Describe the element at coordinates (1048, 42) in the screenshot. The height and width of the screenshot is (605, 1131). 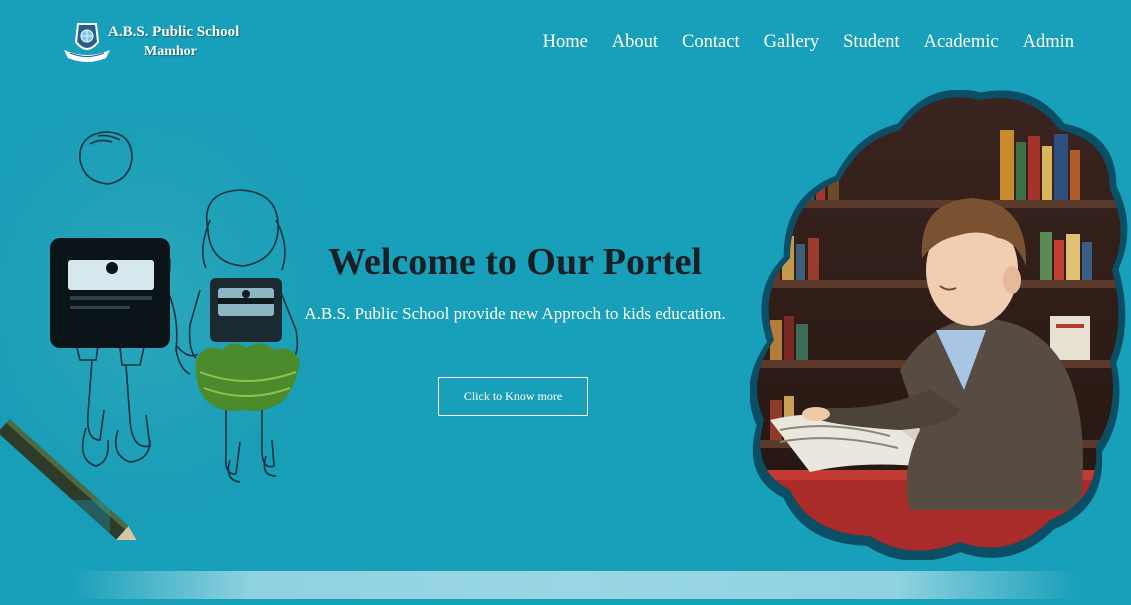
I see `nav-admin: Admin` at that location.